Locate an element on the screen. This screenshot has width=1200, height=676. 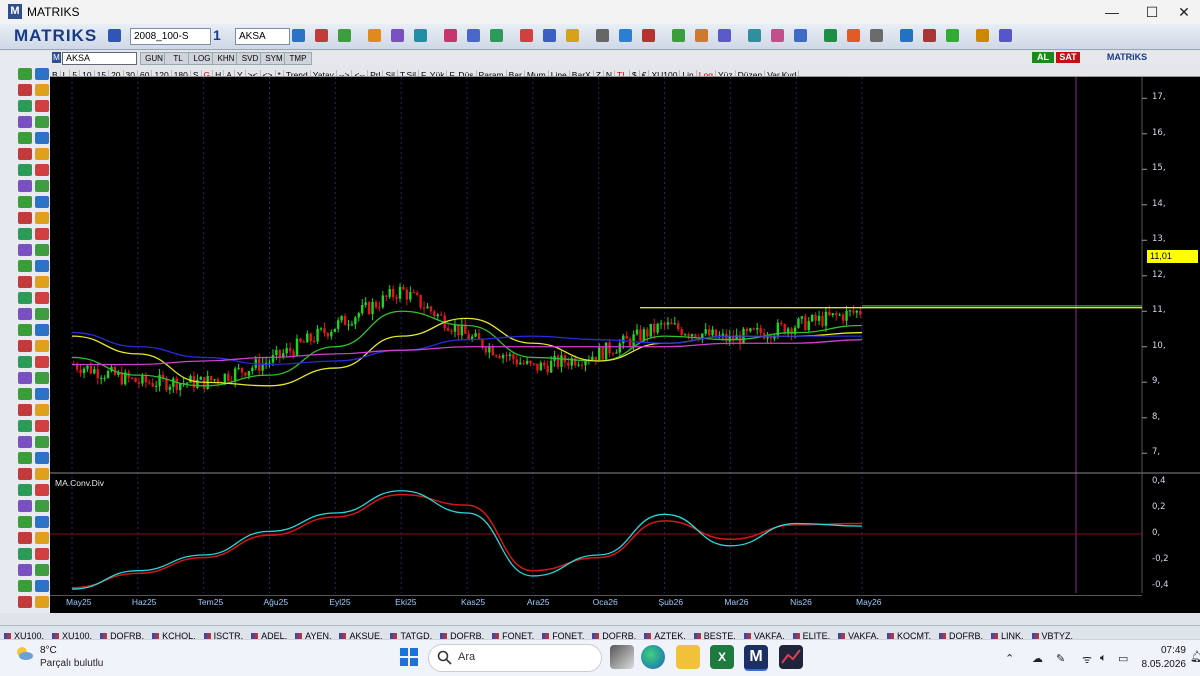
chart-symbol-field: AKSA is located at coordinates (99, 58).